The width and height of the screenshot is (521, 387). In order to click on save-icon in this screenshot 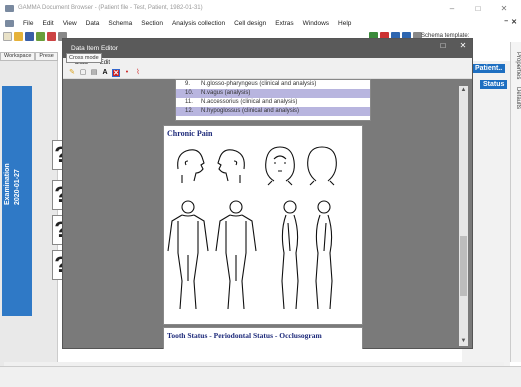, I will do `click(29, 36)`.